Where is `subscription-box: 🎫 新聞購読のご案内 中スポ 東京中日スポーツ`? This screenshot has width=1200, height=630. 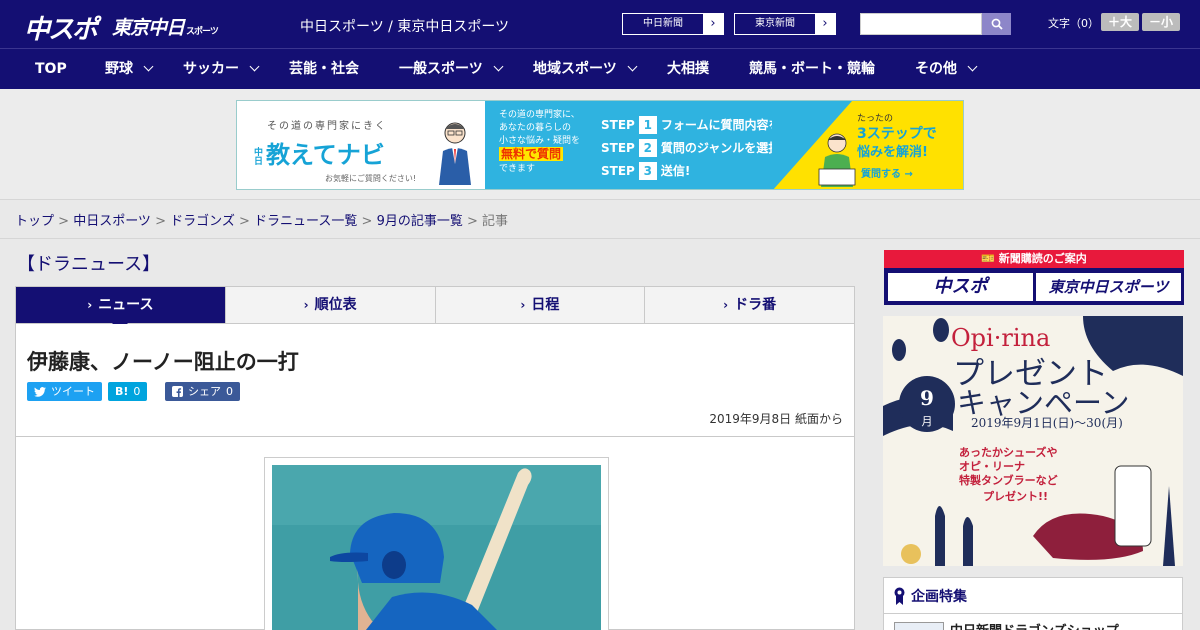
subscription-box: 🎫 新聞購読のご案内 中スポ 東京中日スポーツ is located at coordinates (1034, 277).